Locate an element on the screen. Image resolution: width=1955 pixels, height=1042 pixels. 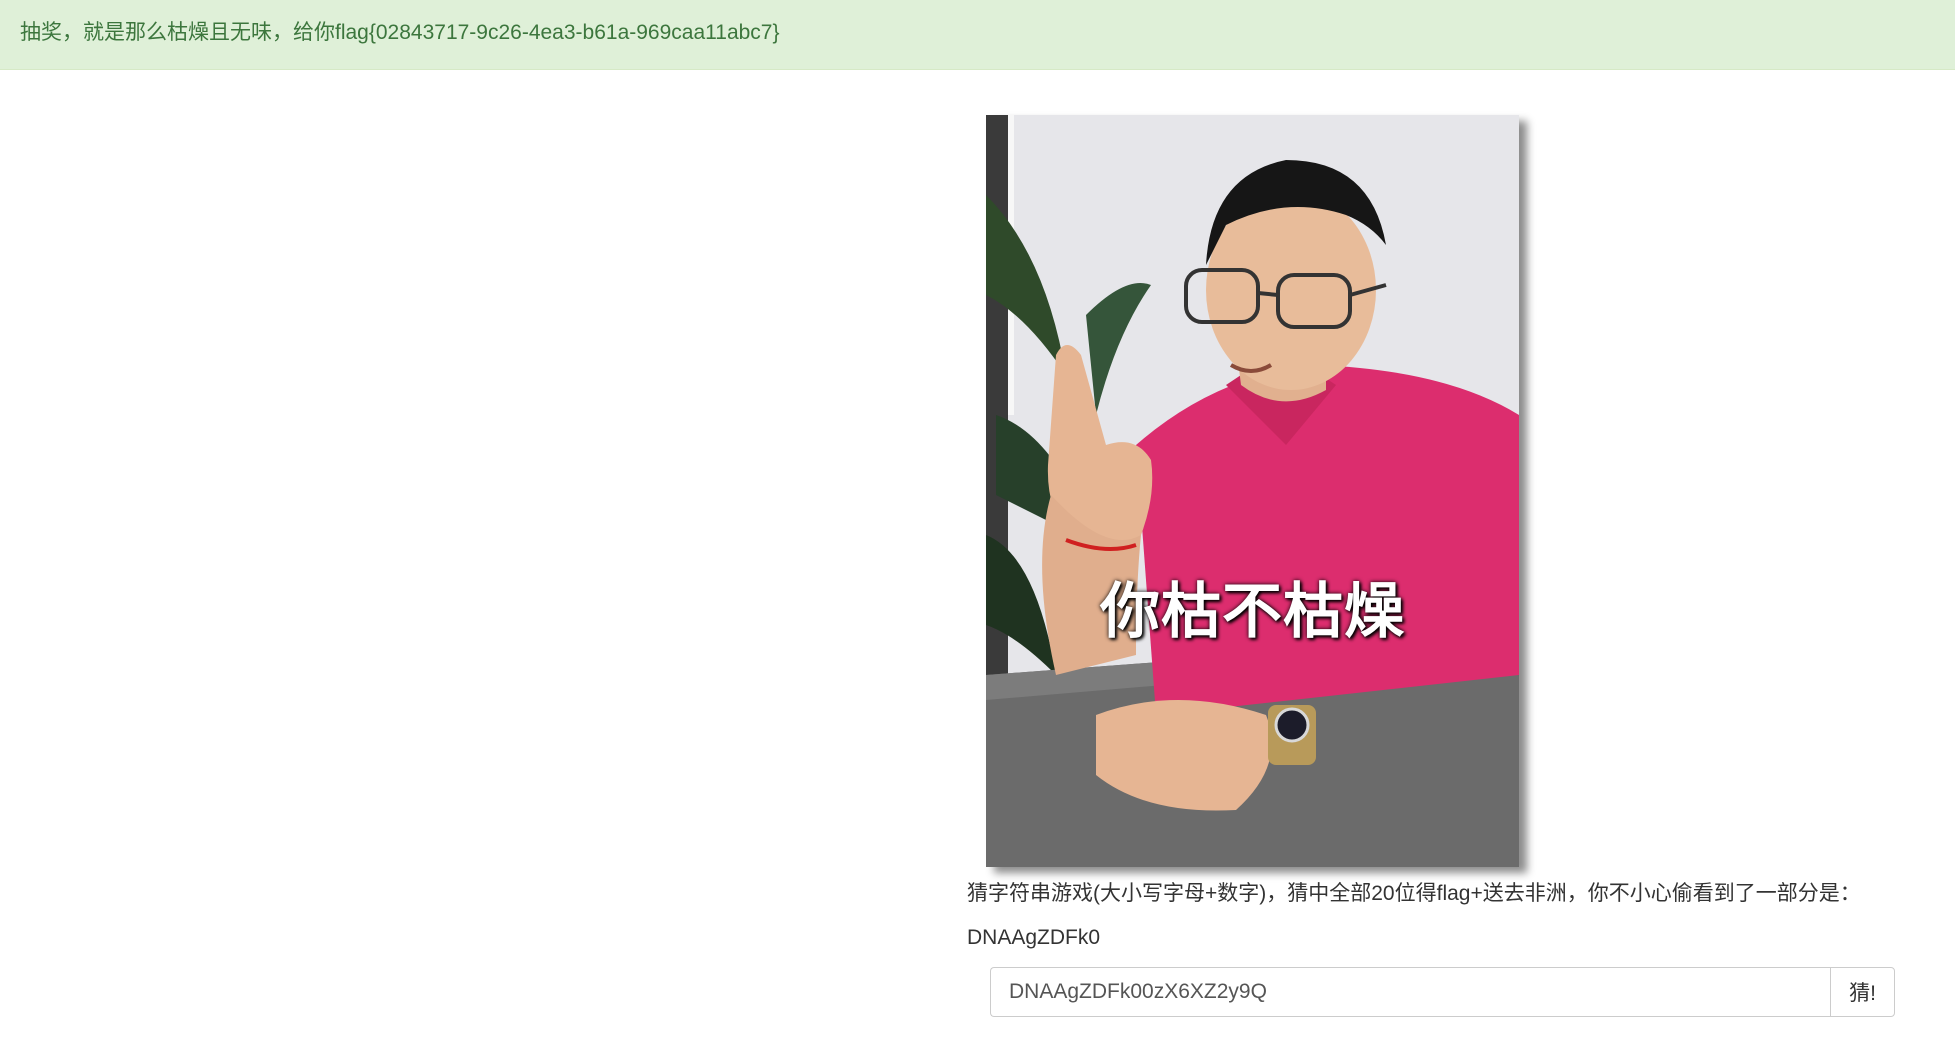
meme-caption: 你枯不枯燥 is located at coordinates (1252, 612).